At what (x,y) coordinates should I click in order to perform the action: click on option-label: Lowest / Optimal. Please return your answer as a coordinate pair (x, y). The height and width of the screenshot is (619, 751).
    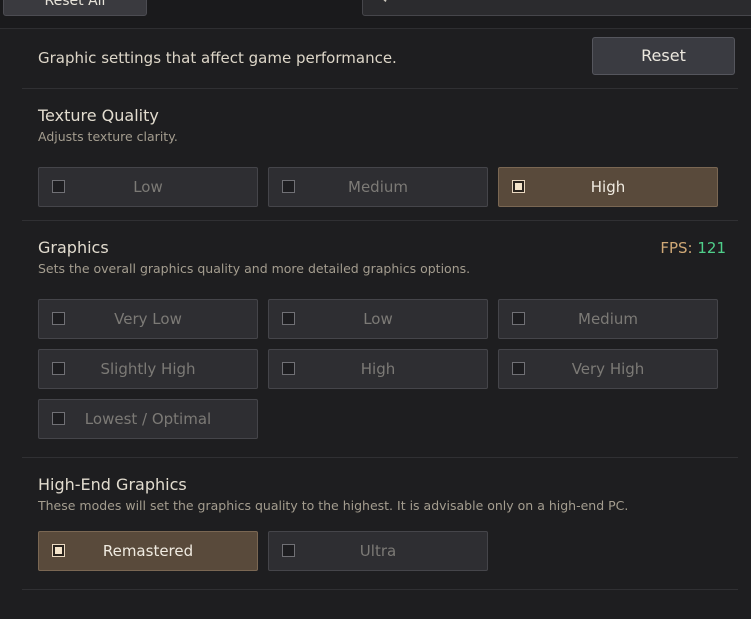
    Looking at the image, I should click on (148, 419).